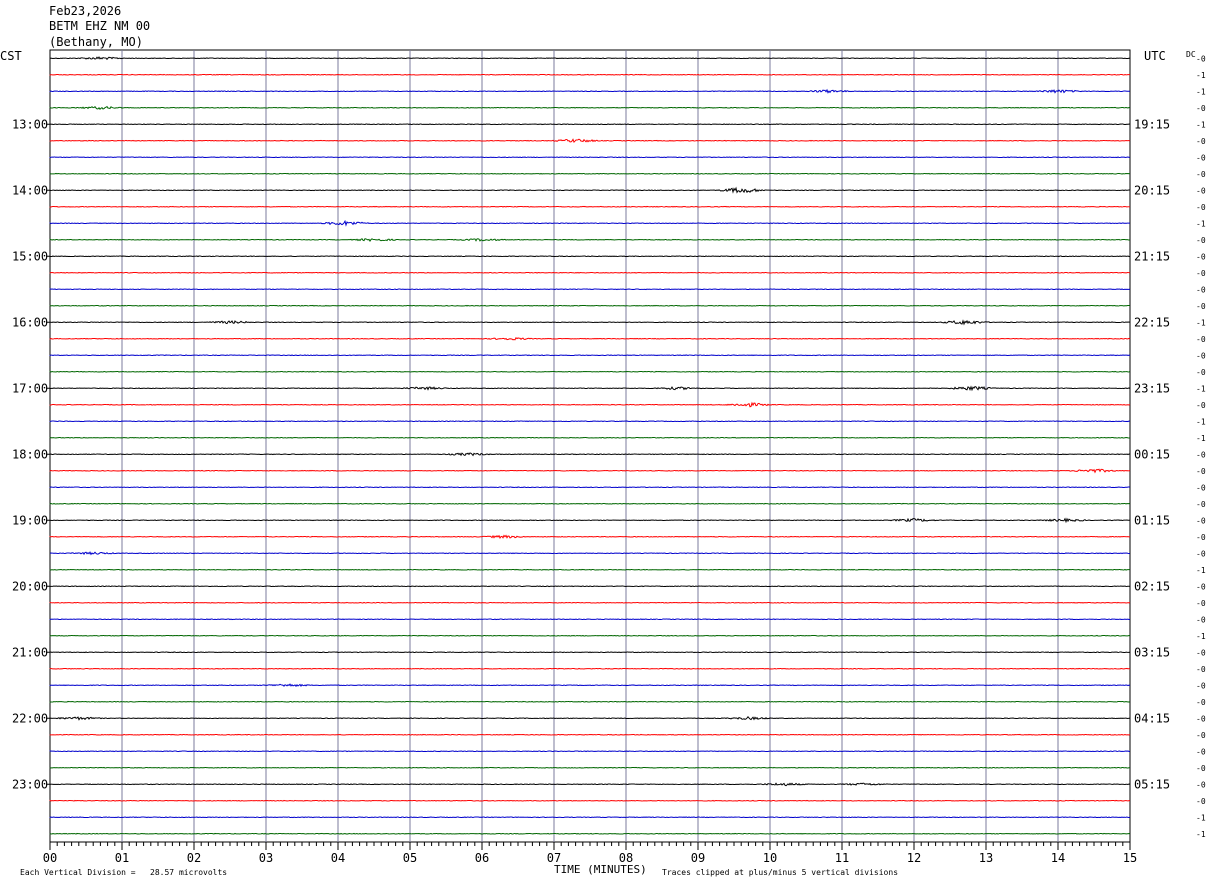  I want to click on utc-hour-label: 00:15, so click(1152, 454).